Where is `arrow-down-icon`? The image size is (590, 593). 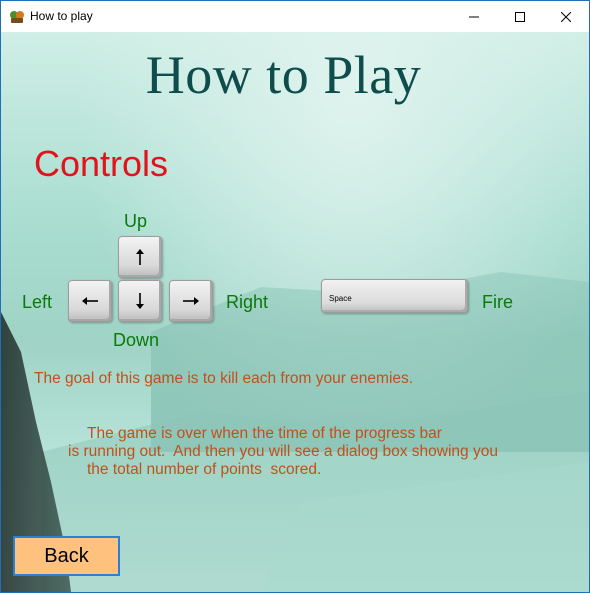
arrow-down-icon is located at coordinates (140, 301).